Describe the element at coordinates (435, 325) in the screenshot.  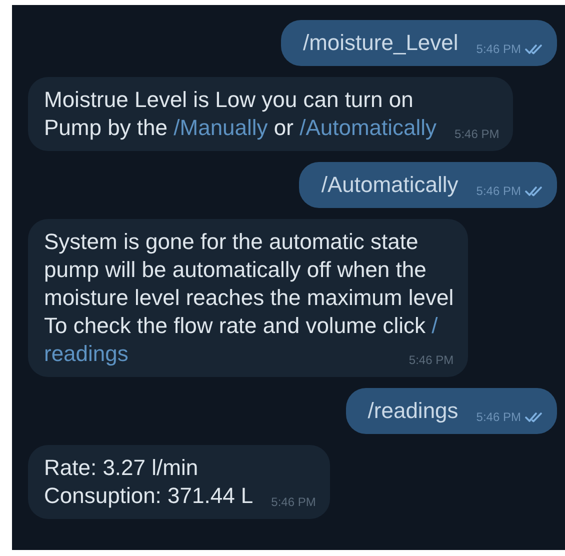
I see `command-link: /` at that location.